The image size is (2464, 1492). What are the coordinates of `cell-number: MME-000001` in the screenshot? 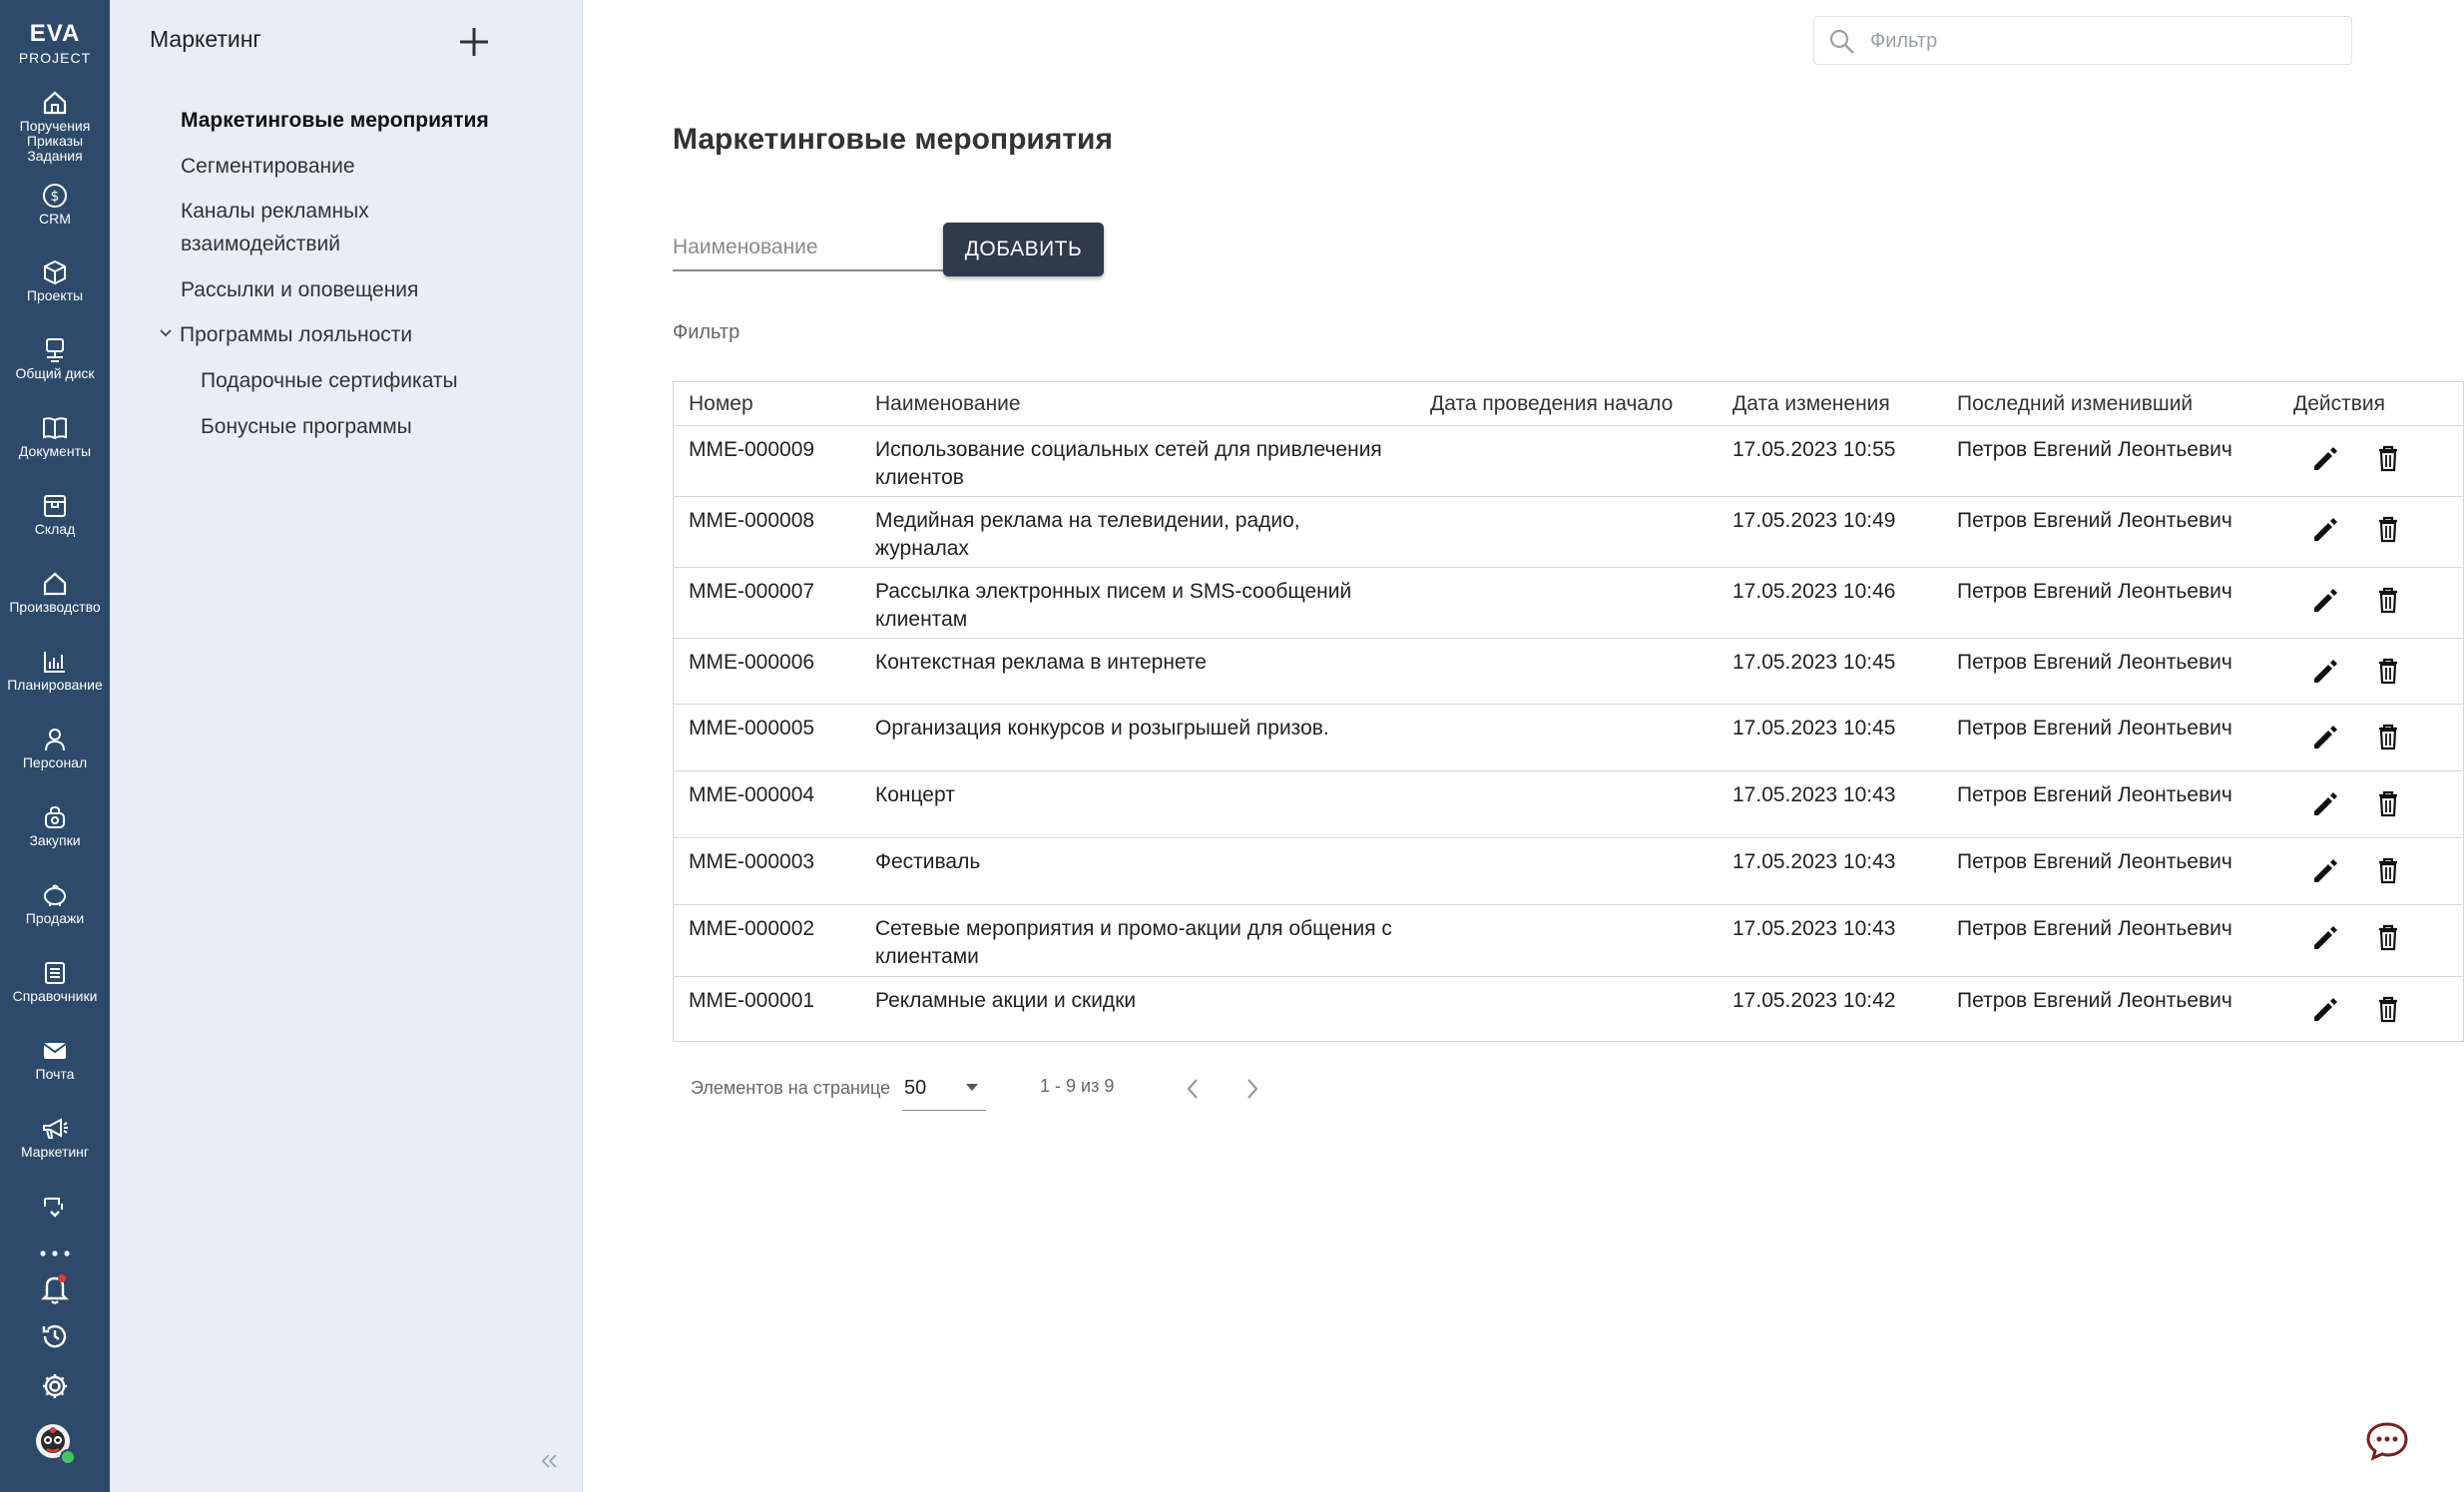 It's located at (752, 1000).